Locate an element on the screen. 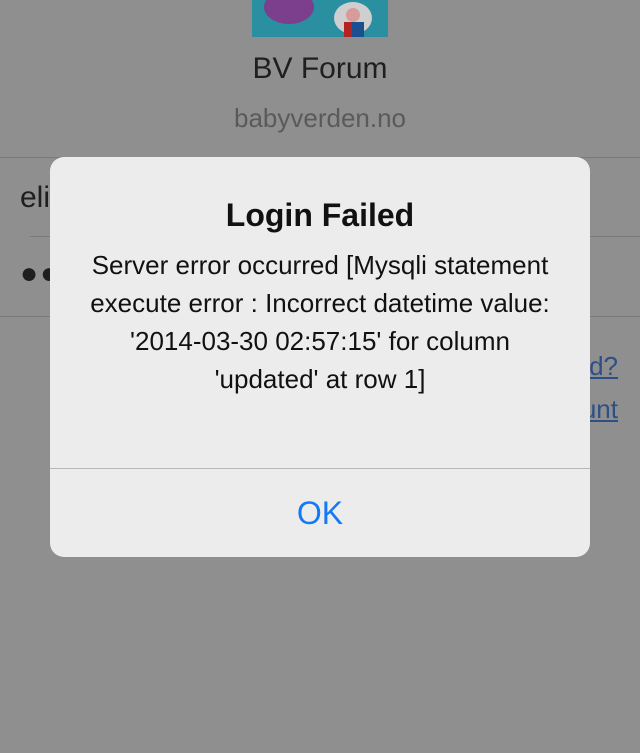 The image size is (640, 753). forgot-password-link: d? is located at coordinates (603, 366).